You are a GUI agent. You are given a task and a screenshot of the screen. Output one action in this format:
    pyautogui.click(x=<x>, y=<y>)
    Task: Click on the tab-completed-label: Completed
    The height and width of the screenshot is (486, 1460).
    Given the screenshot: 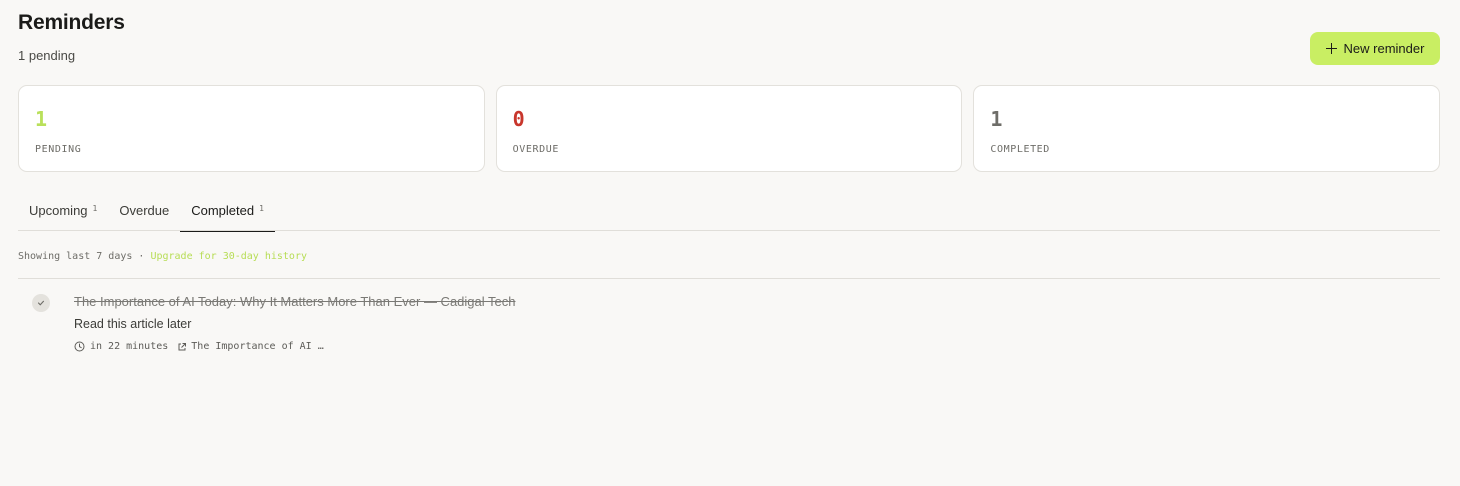 What is the action you would take?
    pyautogui.click(x=223, y=210)
    